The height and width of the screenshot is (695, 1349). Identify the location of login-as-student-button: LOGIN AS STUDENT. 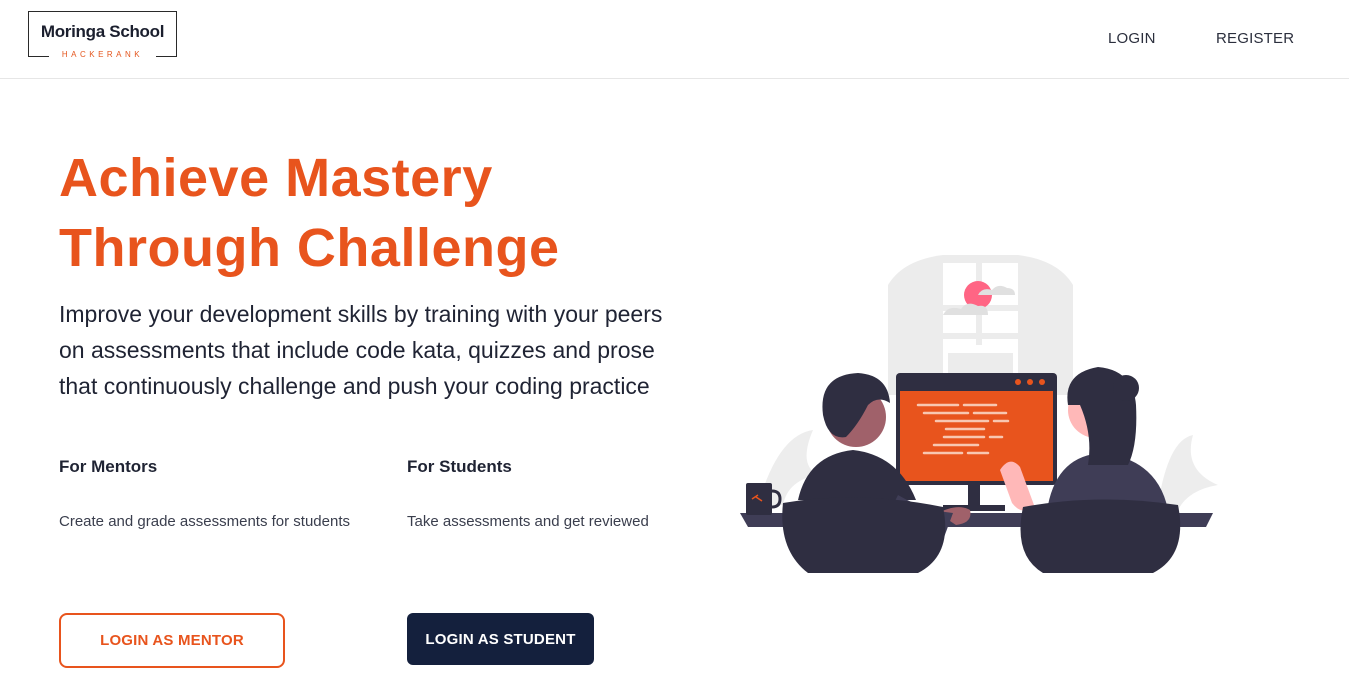
(500, 639).